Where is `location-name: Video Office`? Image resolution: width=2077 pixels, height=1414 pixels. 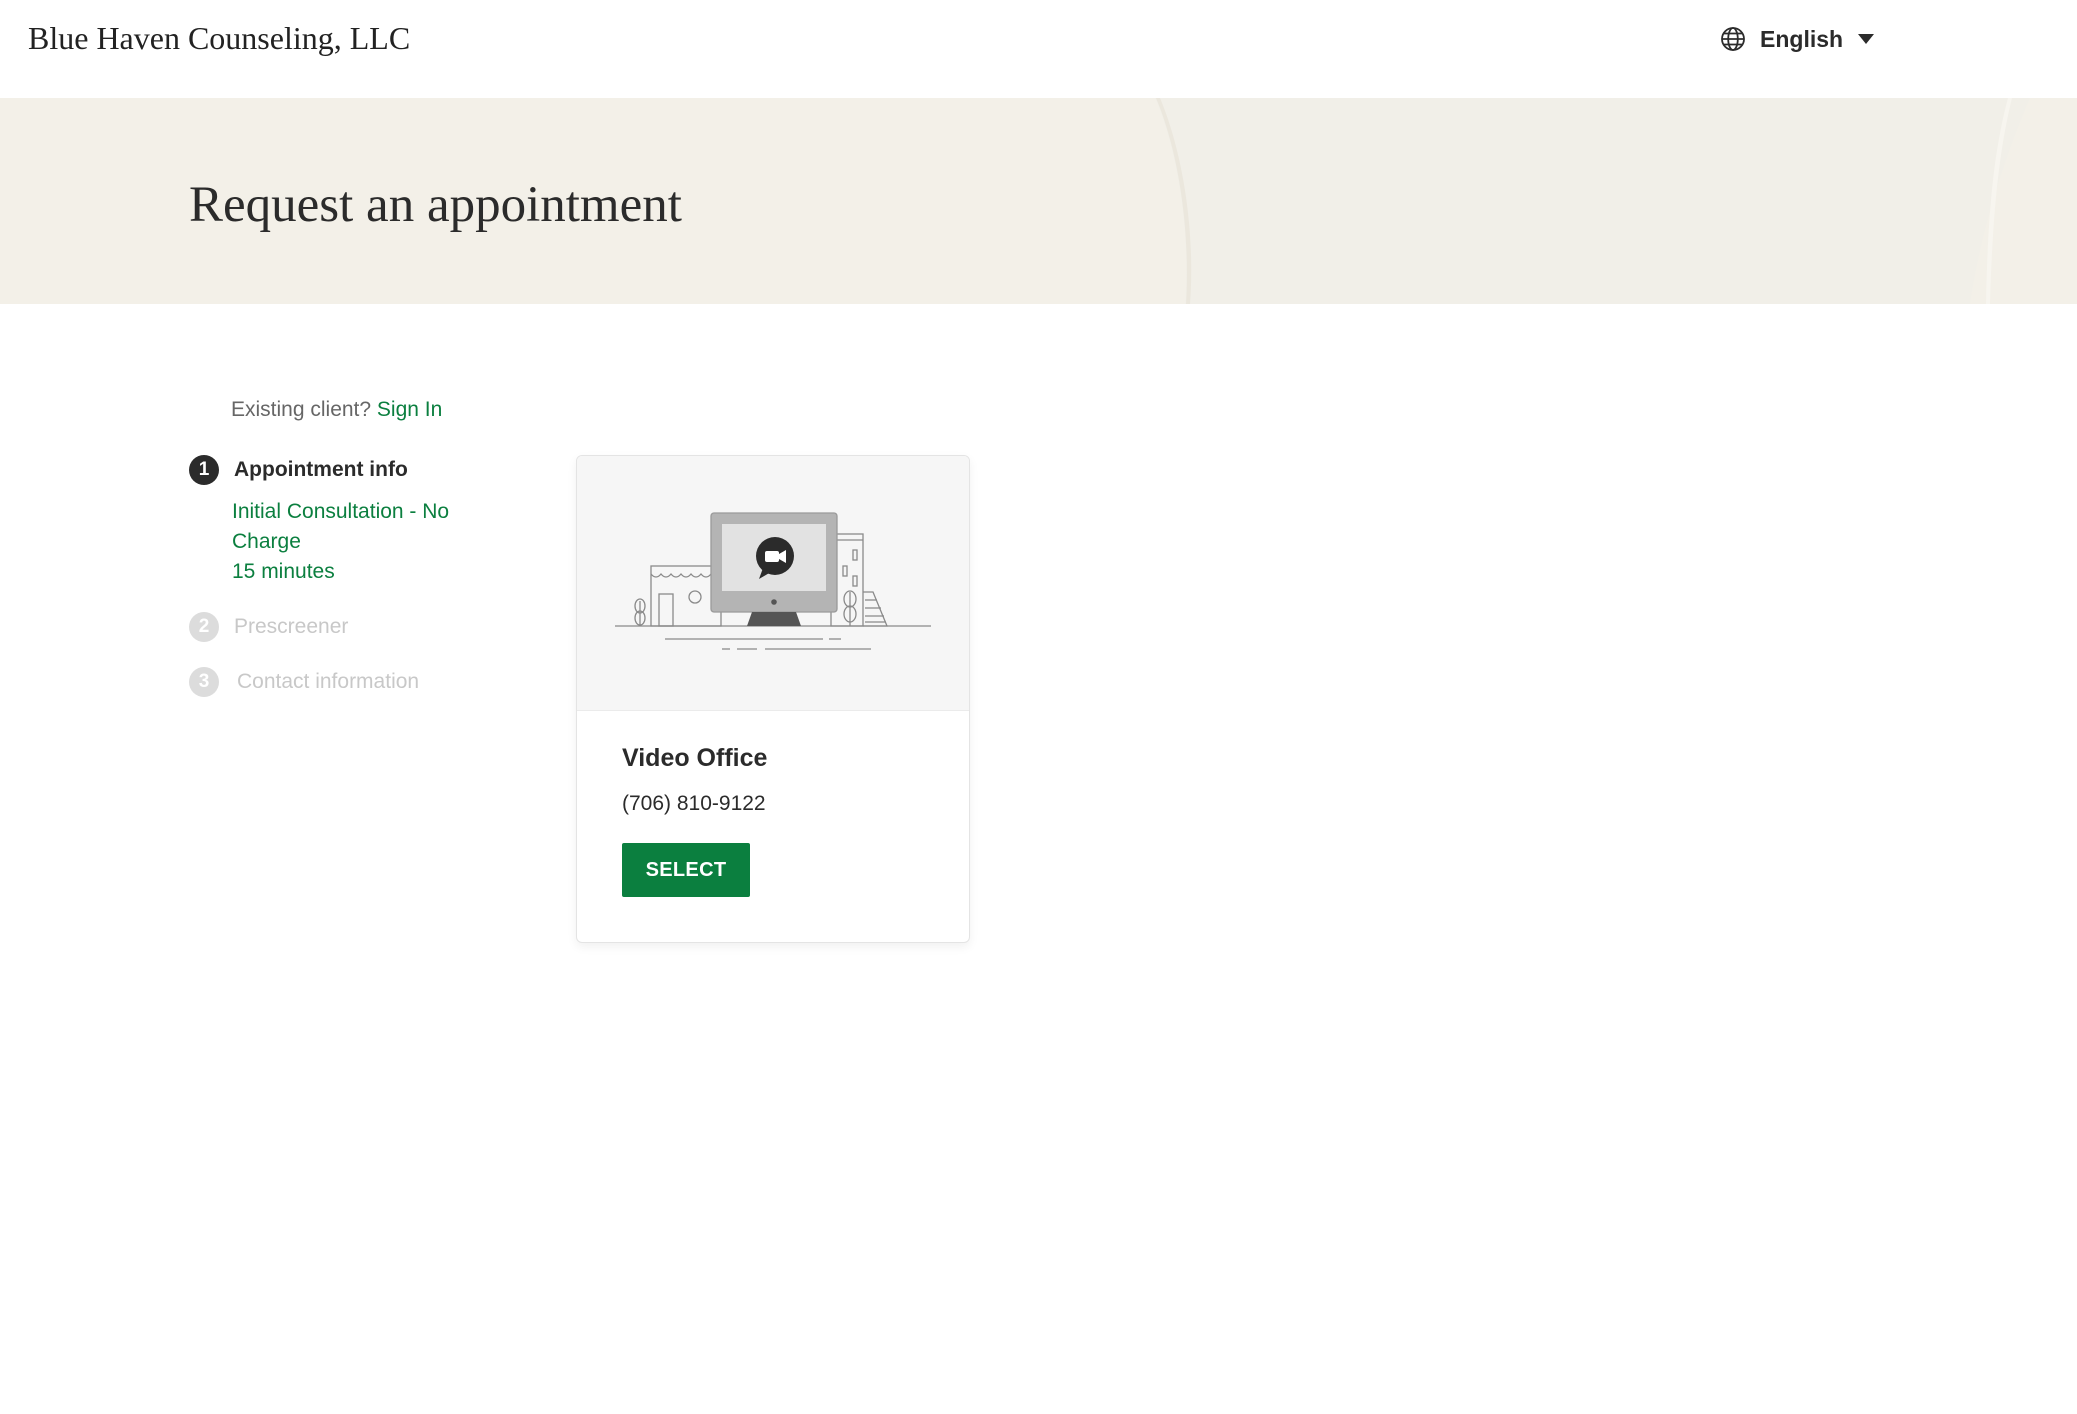 location-name: Video Office is located at coordinates (695, 758).